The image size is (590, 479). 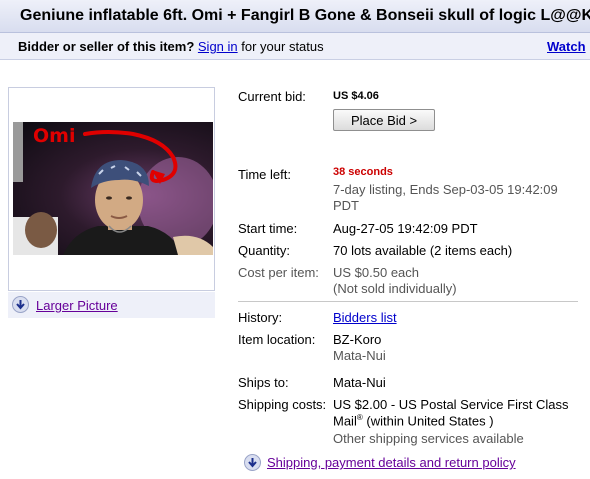 What do you see at coordinates (384, 120) in the screenshot?
I see `place-bid-button: Place Bid >` at bounding box center [384, 120].